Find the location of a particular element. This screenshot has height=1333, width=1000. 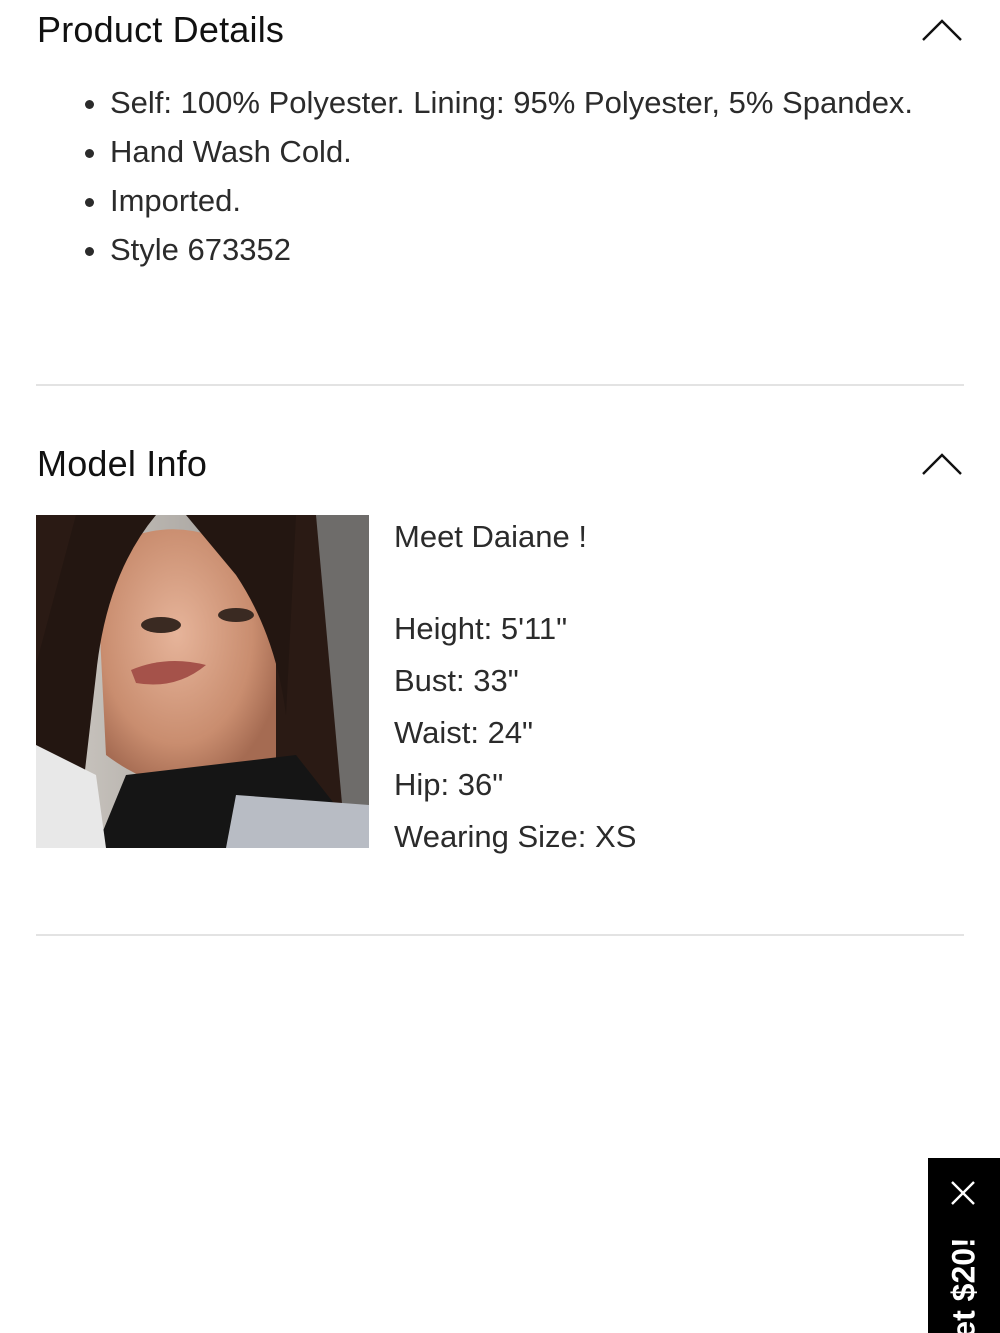

model-stat-waist: Waist: 24" is located at coordinates (464, 732).